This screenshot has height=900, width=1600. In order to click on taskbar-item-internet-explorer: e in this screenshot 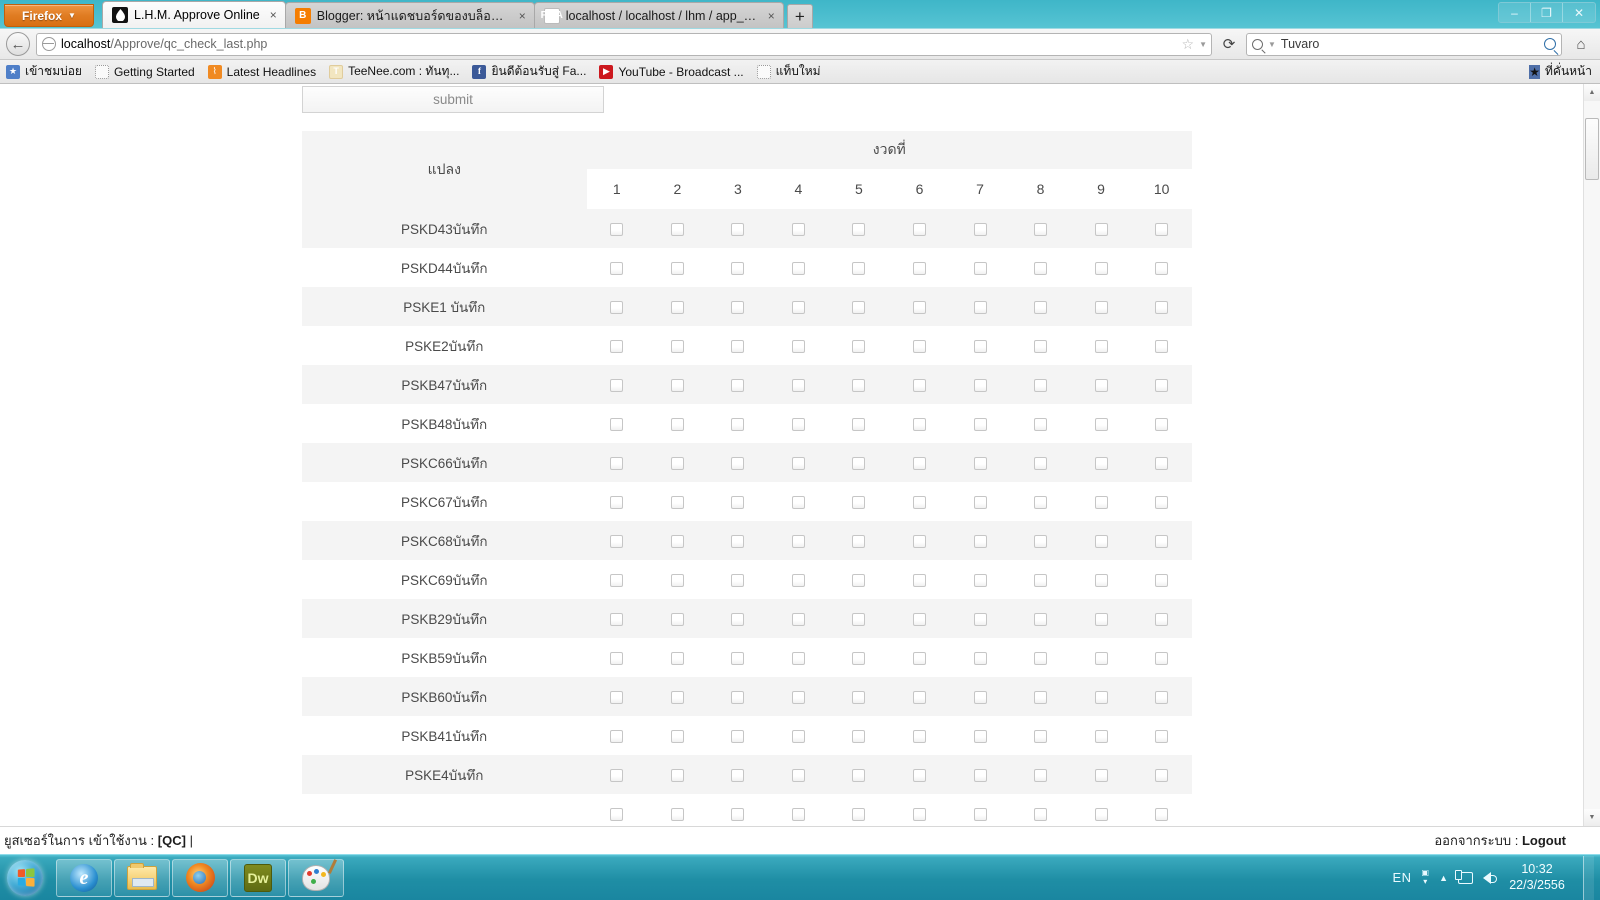, I will do `click(84, 877)`.